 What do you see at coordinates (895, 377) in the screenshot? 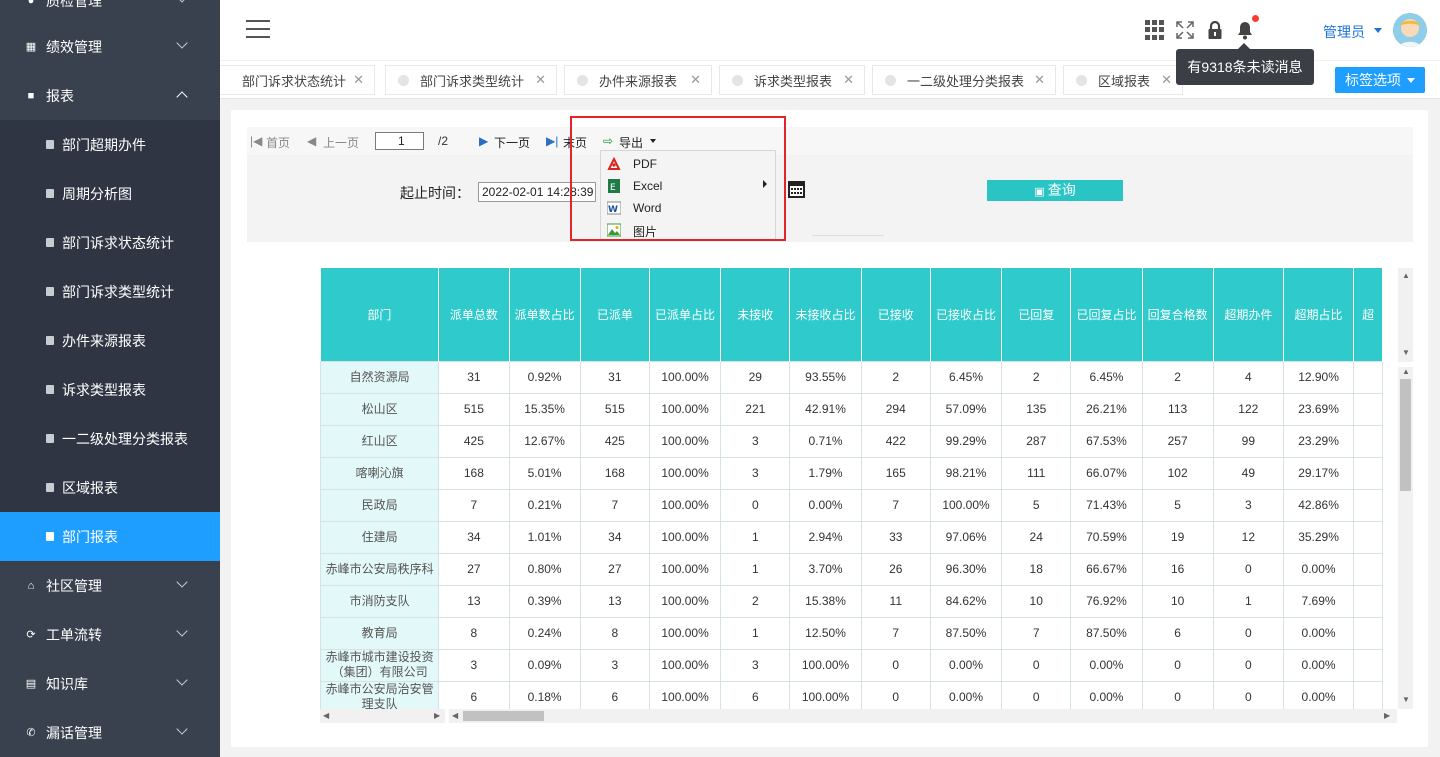
I see `table-cell: 2` at bounding box center [895, 377].